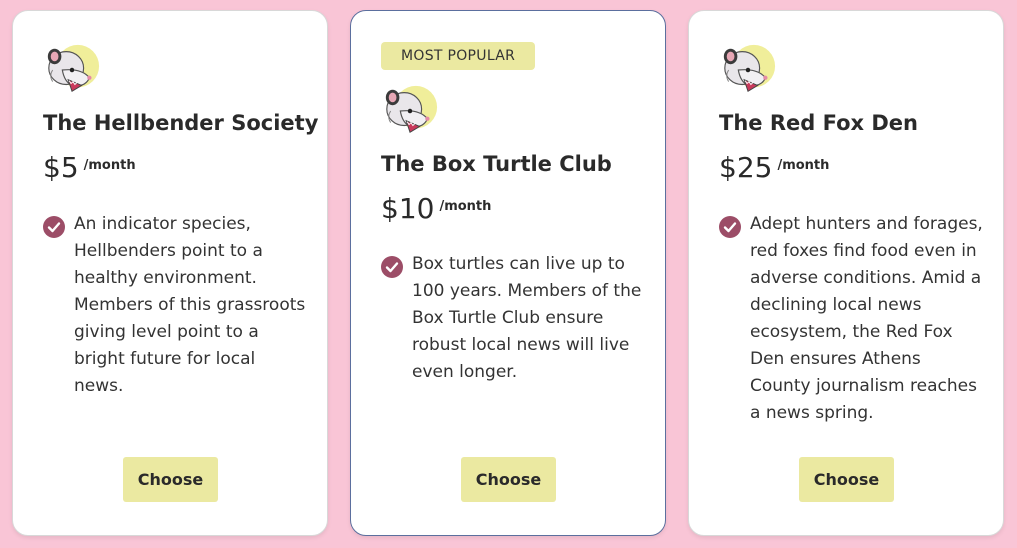  Describe the element at coordinates (408, 208) in the screenshot. I see `price-amount: $10` at that location.